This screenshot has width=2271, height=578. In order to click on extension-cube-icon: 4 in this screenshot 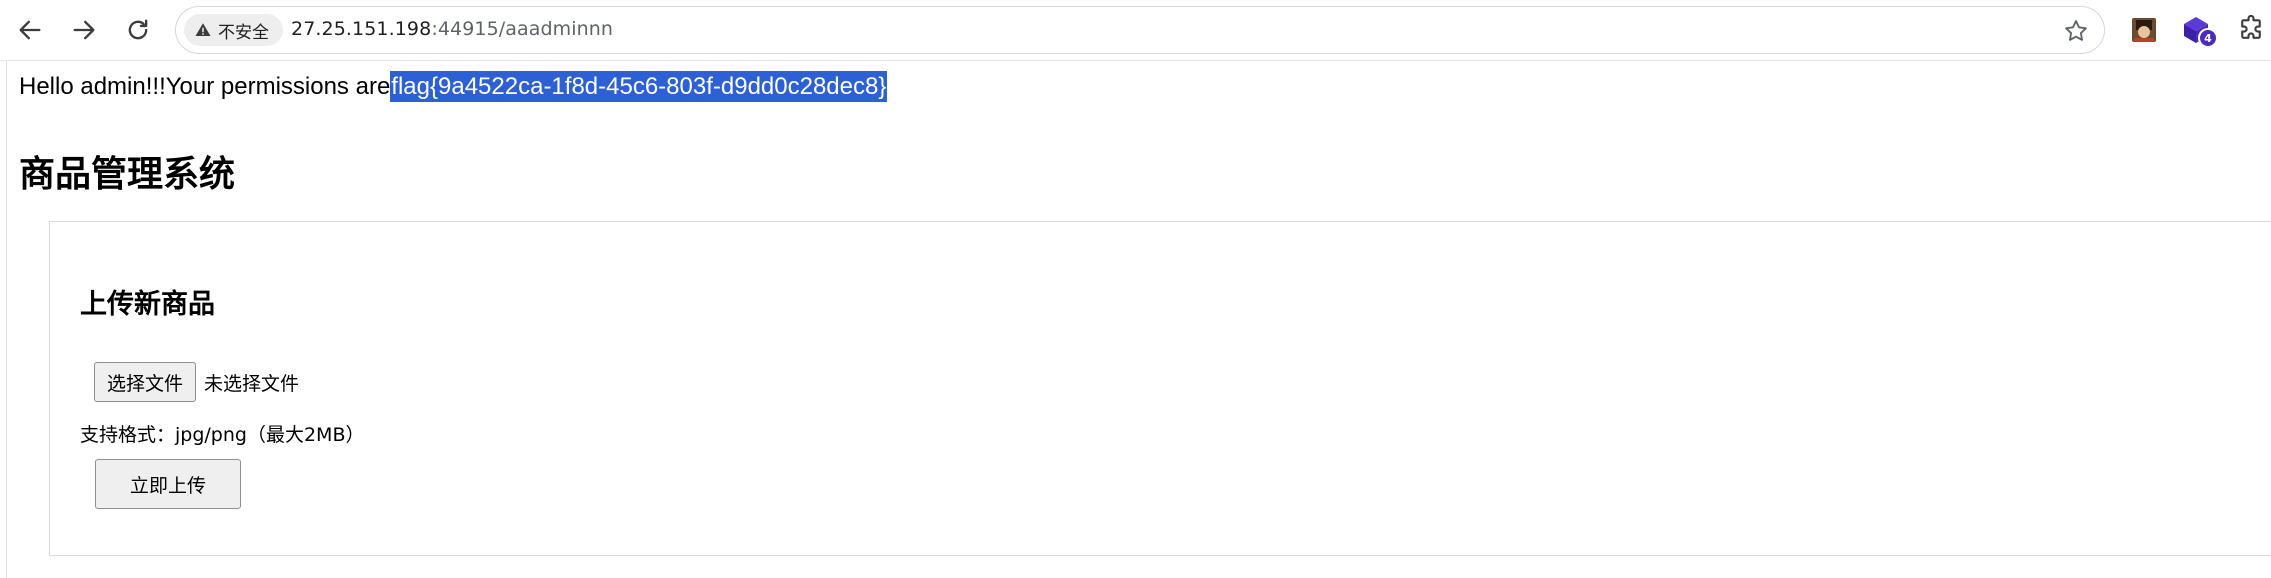, I will do `click(2200, 31)`.